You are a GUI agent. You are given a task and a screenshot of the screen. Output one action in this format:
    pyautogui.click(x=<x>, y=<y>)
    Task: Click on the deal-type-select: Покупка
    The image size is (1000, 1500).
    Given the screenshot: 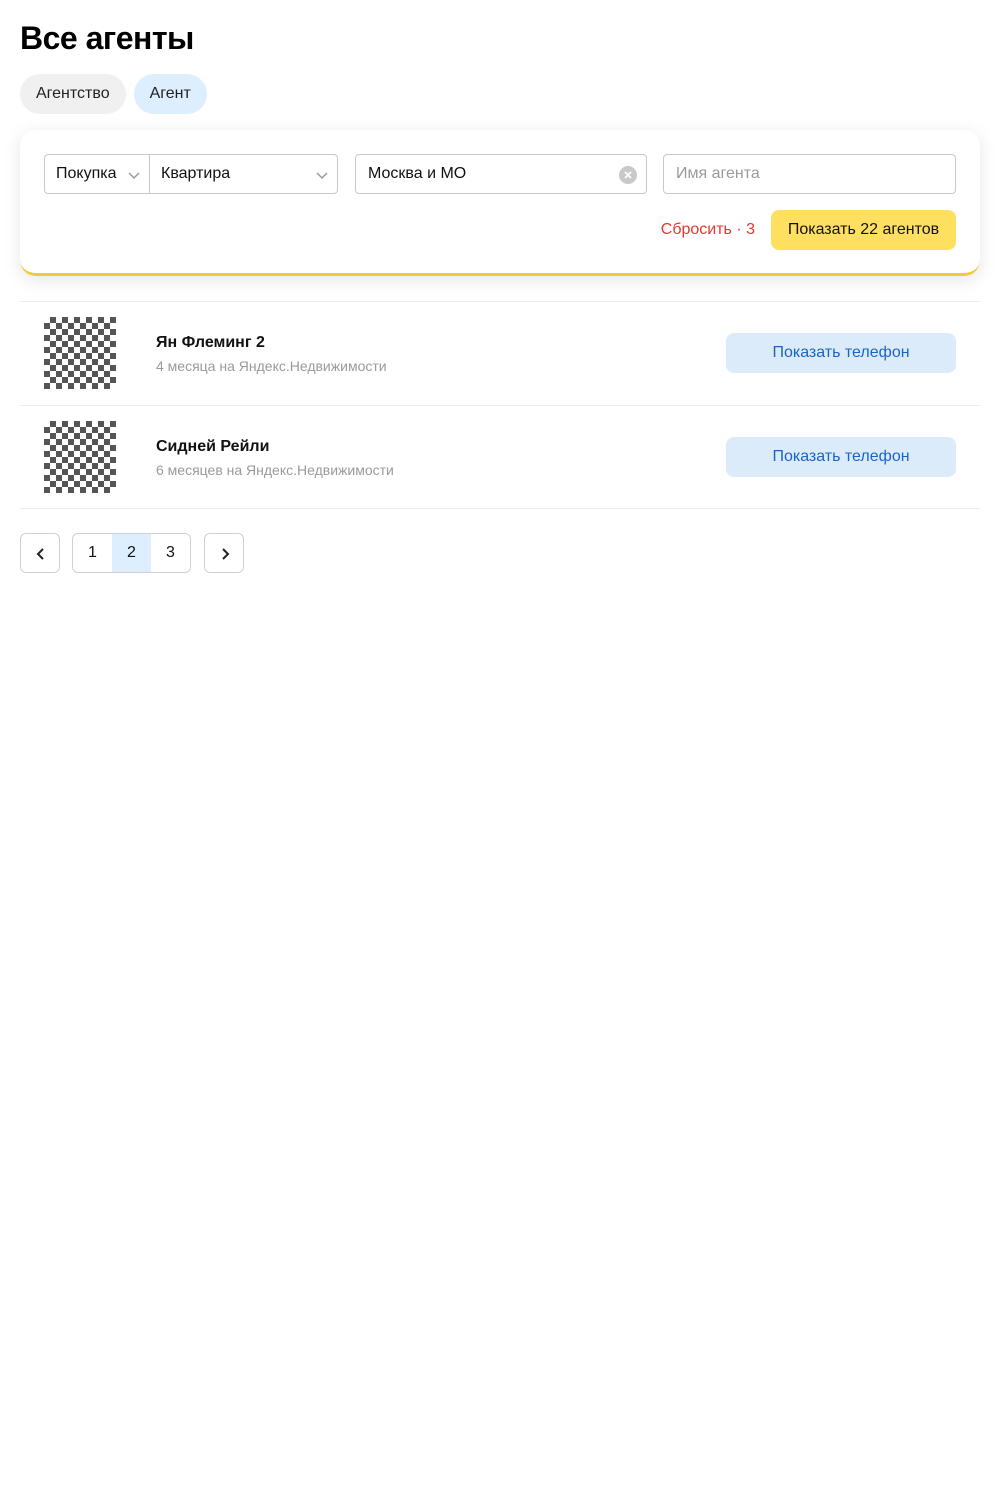 What is the action you would take?
    pyautogui.click(x=97, y=174)
    